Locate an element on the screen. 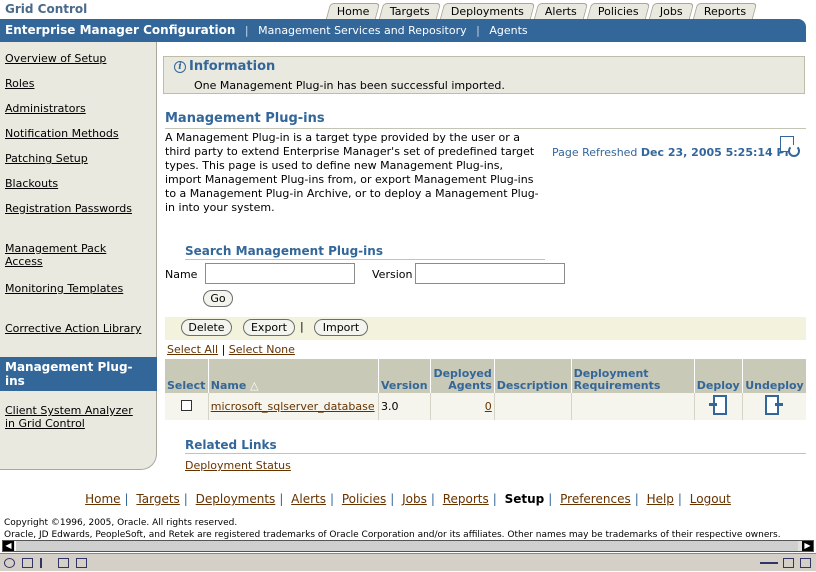  tab-targets: Targets is located at coordinates (410, 11).